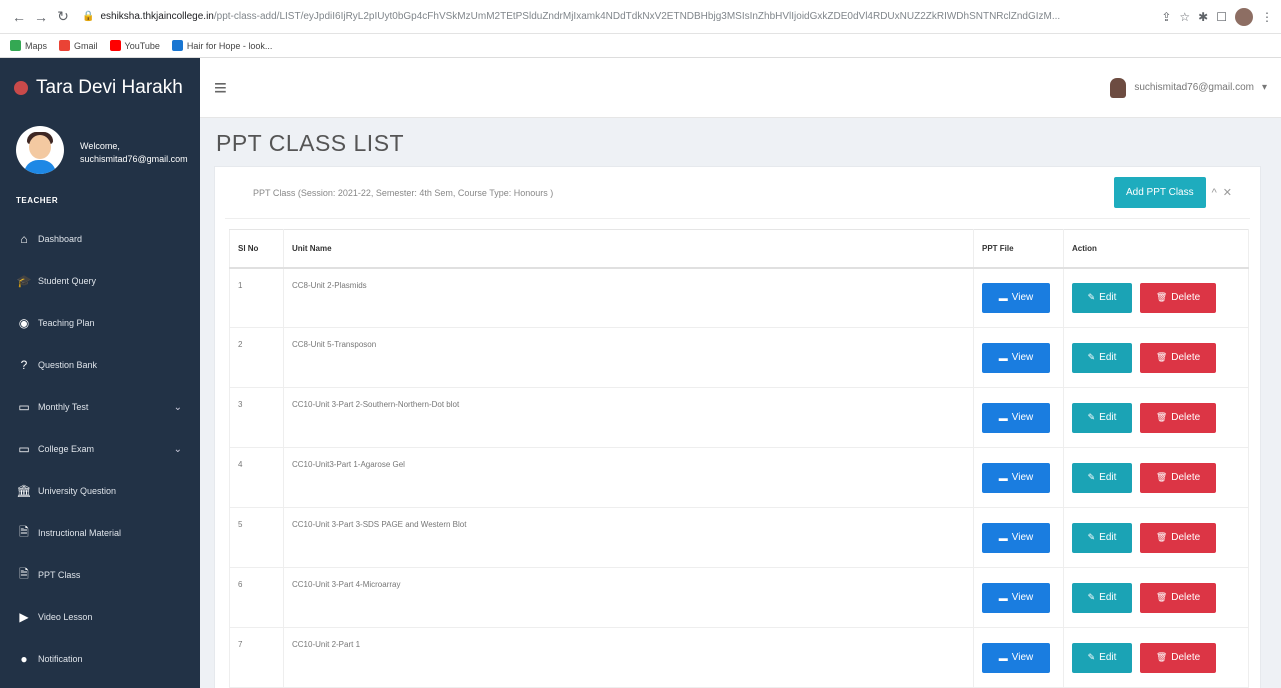 The image size is (1281, 688). I want to click on caret-down-icon: ▾, so click(1264, 87).